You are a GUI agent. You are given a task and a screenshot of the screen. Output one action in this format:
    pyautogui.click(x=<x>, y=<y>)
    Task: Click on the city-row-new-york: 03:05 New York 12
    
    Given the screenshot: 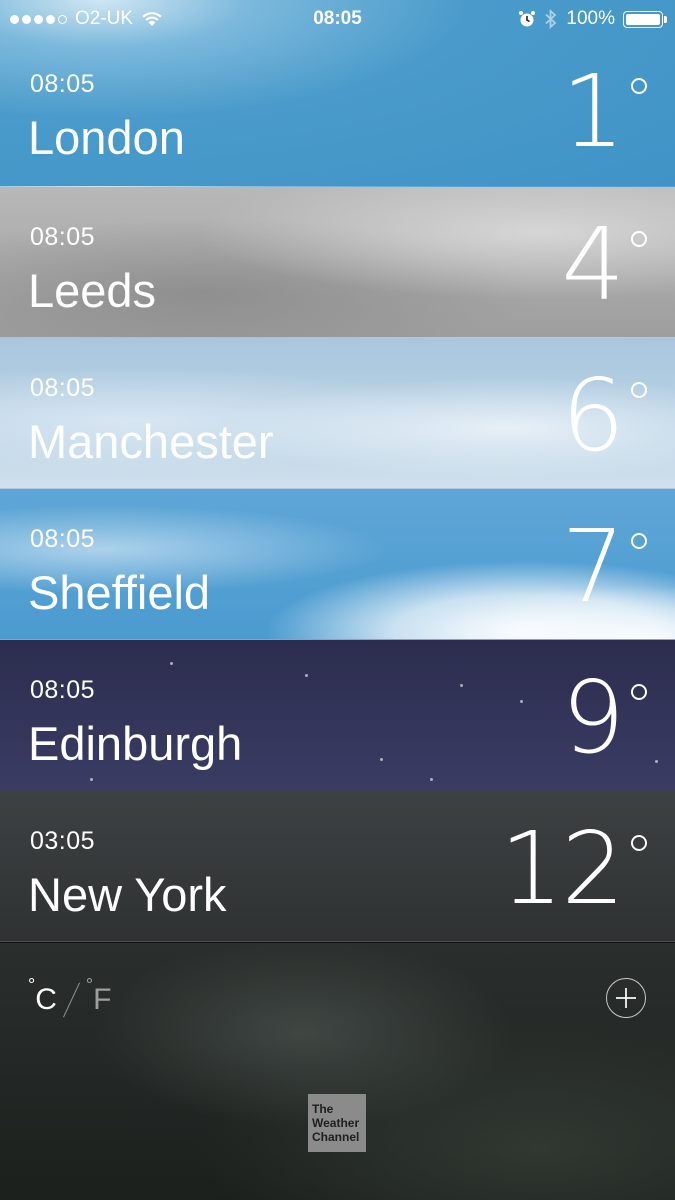 What is the action you would take?
    pyautogui.click(x=337, y=866)
    